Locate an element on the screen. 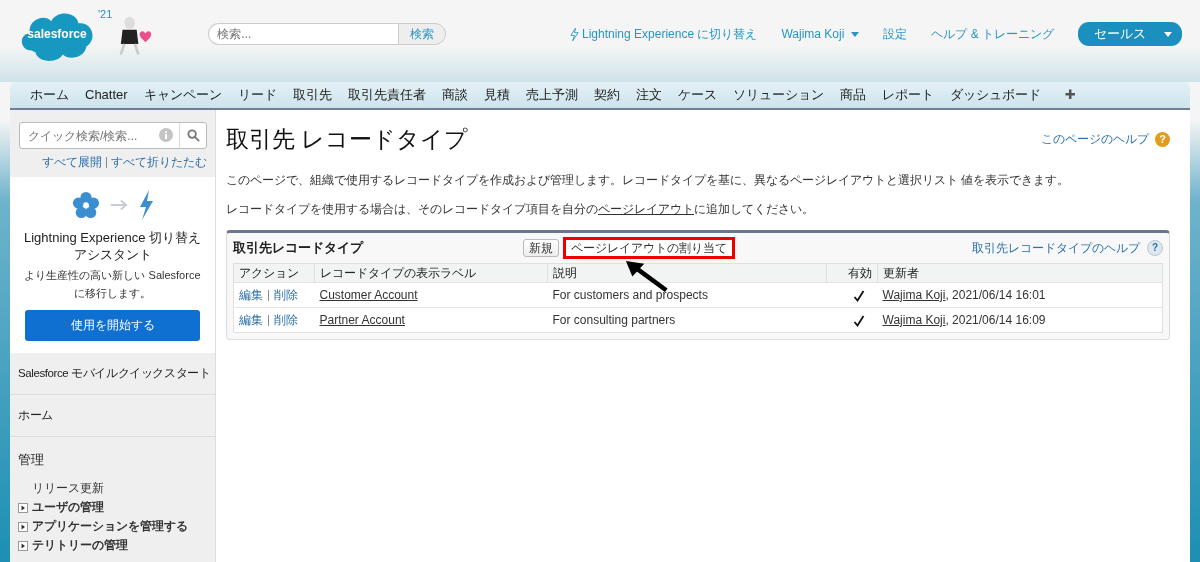 The width and height of the screenshot is (1200, 562). record-type-link: Customer Account is located at coordinates (368, 295).